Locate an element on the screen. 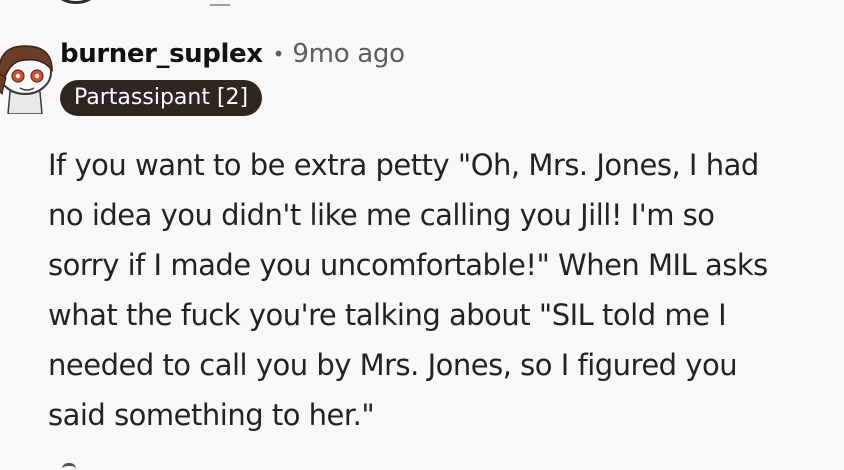  action-bar-icon-clipped is located at coordinates (69, 466).